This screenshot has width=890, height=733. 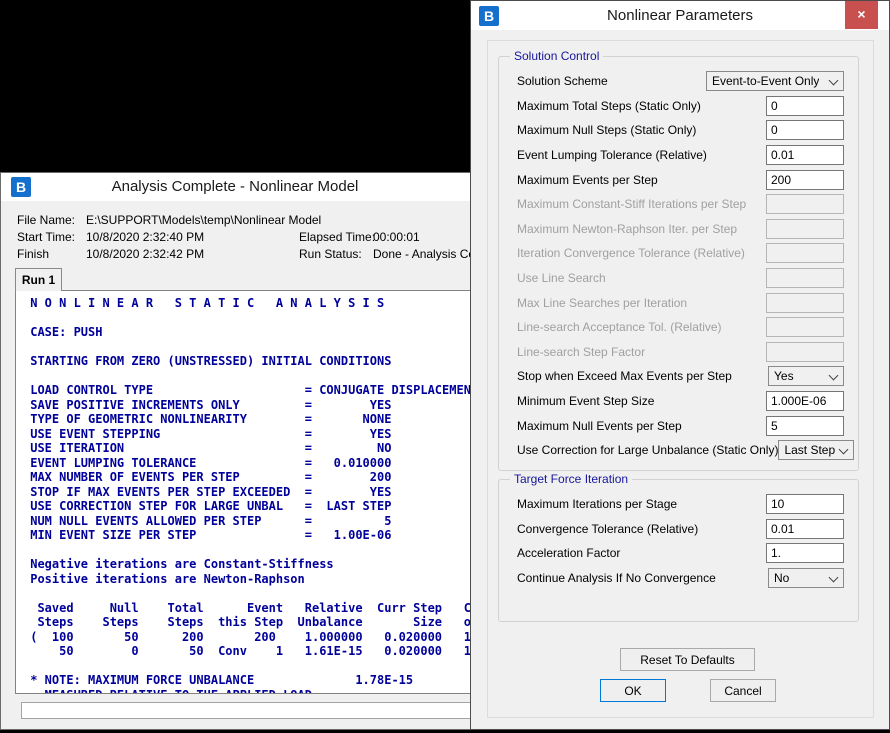 I want to click on dialog-title: Nonlinear Parameters, so click(x=680, y=15).